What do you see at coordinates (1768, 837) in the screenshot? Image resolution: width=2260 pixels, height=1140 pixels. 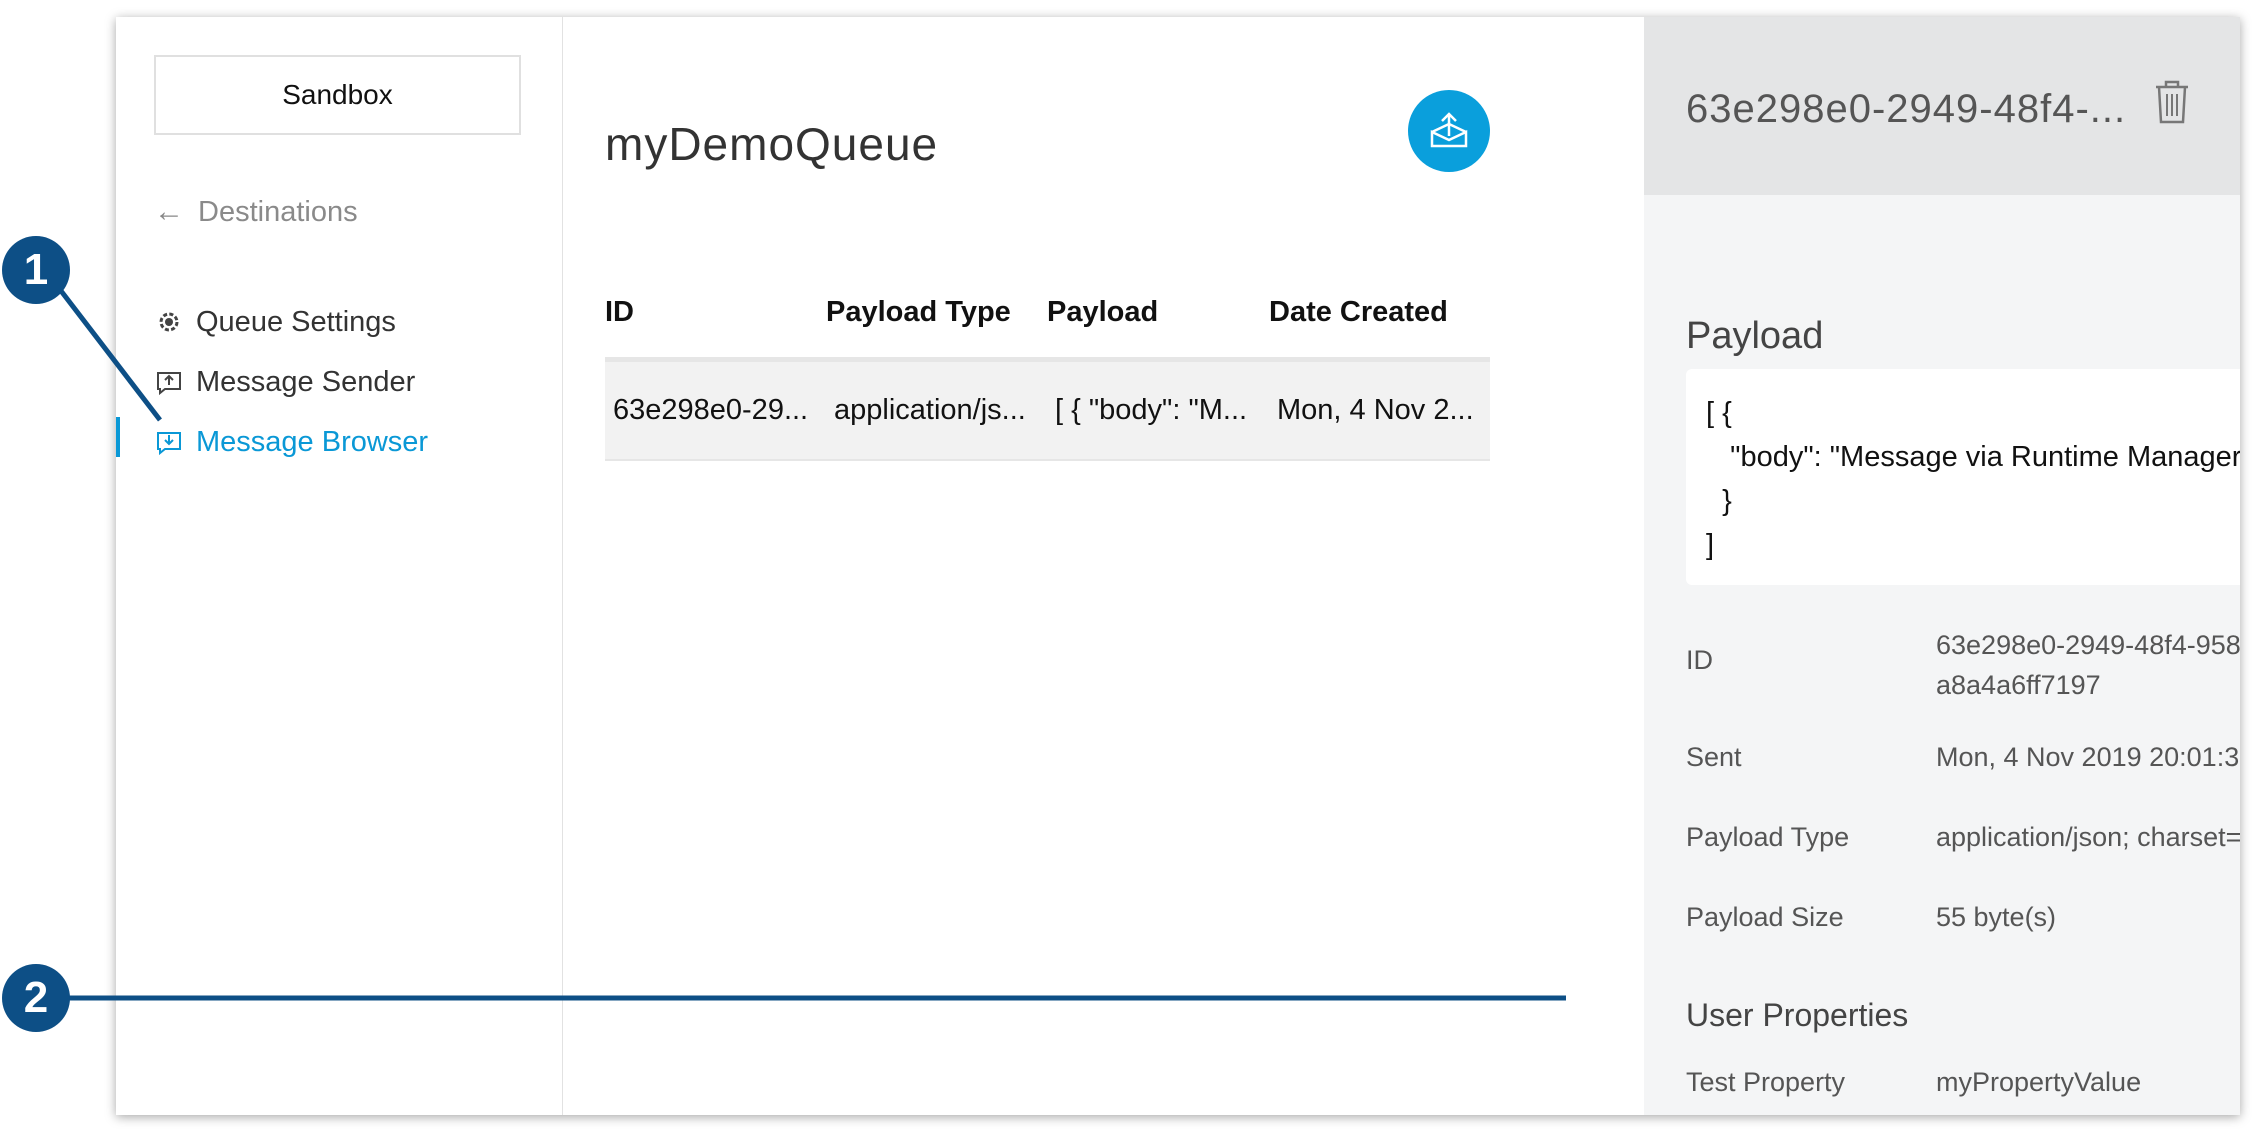 I see `property-key: Payload Type` at bounding box center [1768, 837].